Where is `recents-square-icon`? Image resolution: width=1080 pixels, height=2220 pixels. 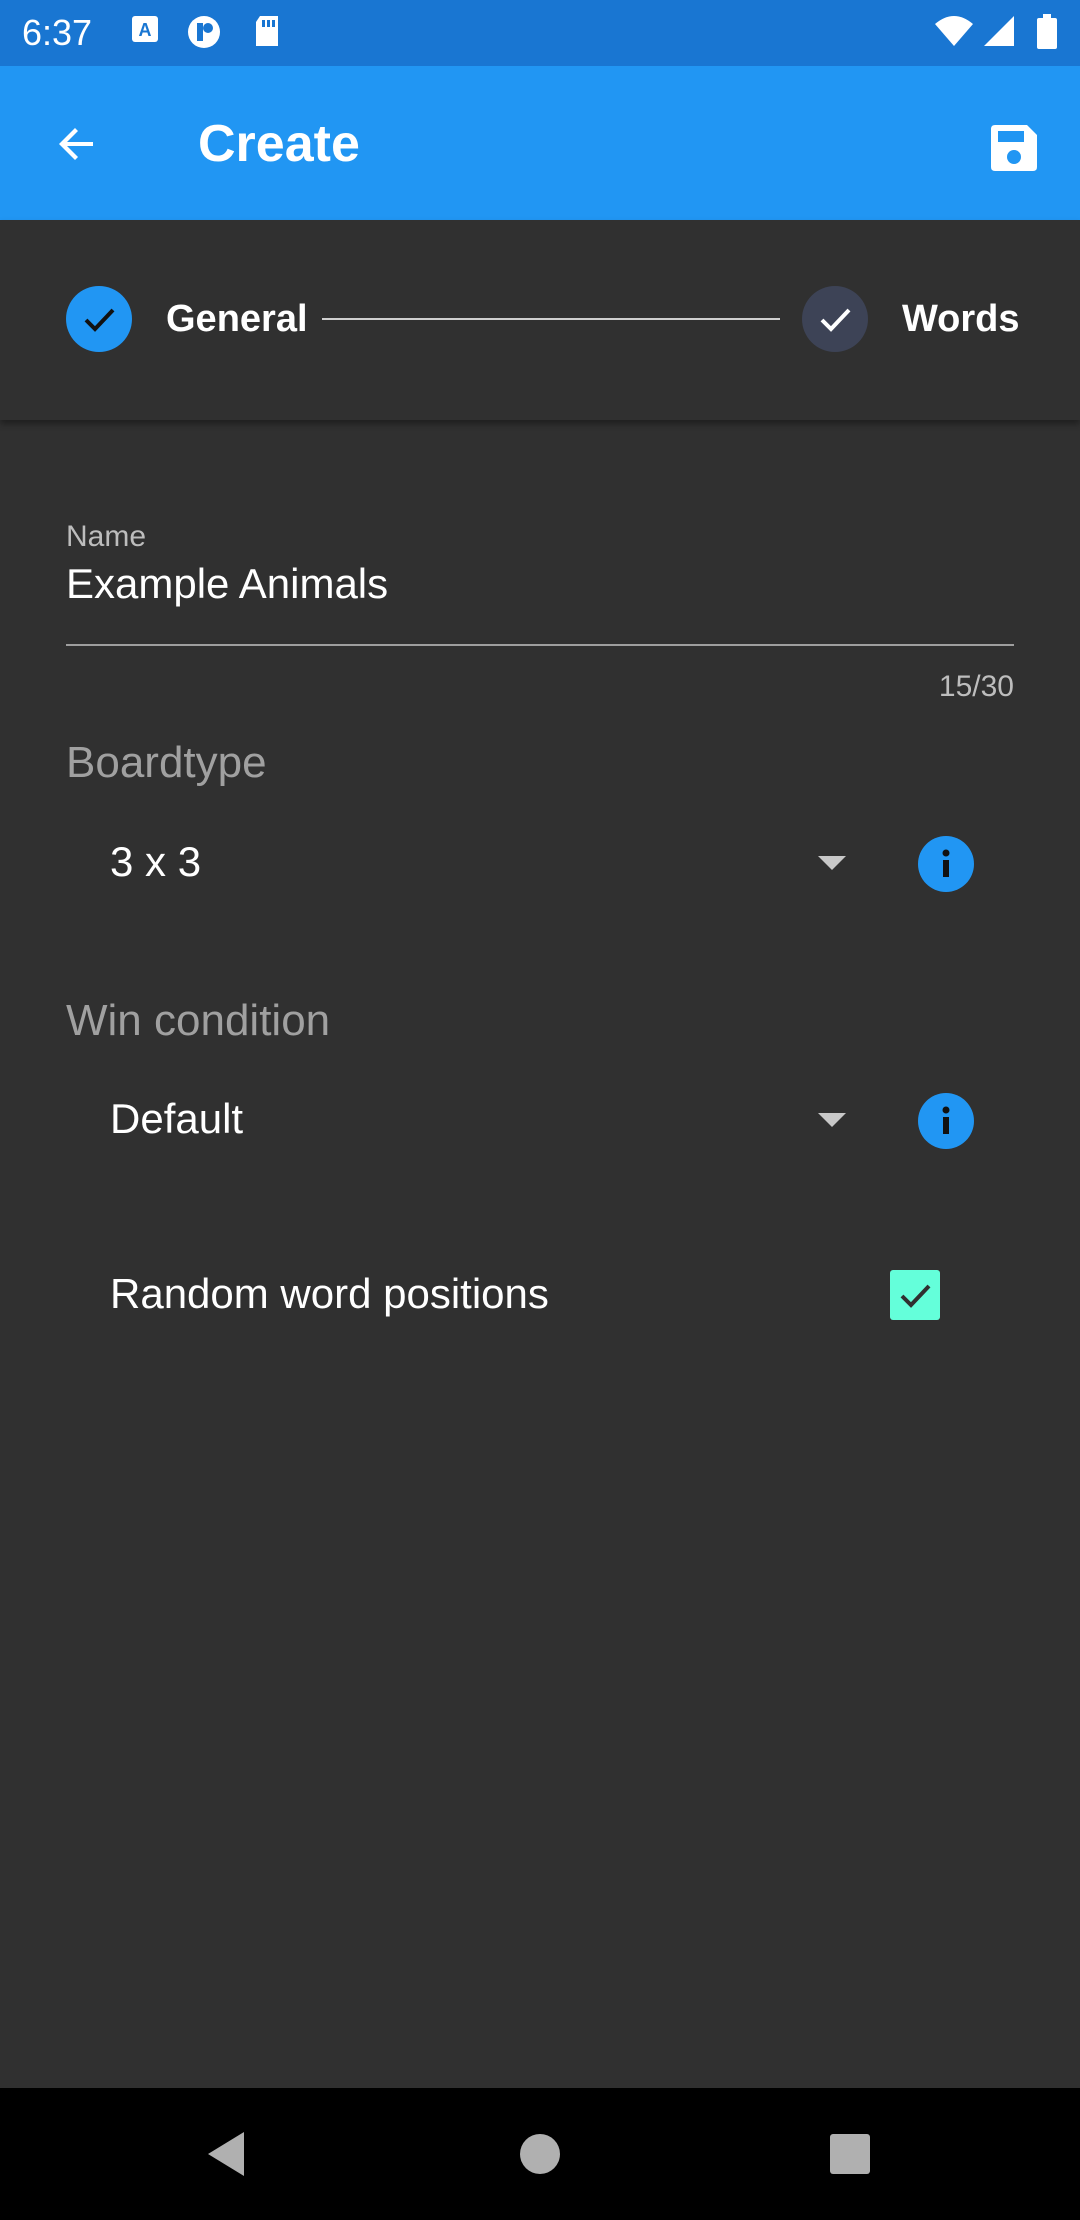 recents-square-icon is located at coordinates (850, 2154).